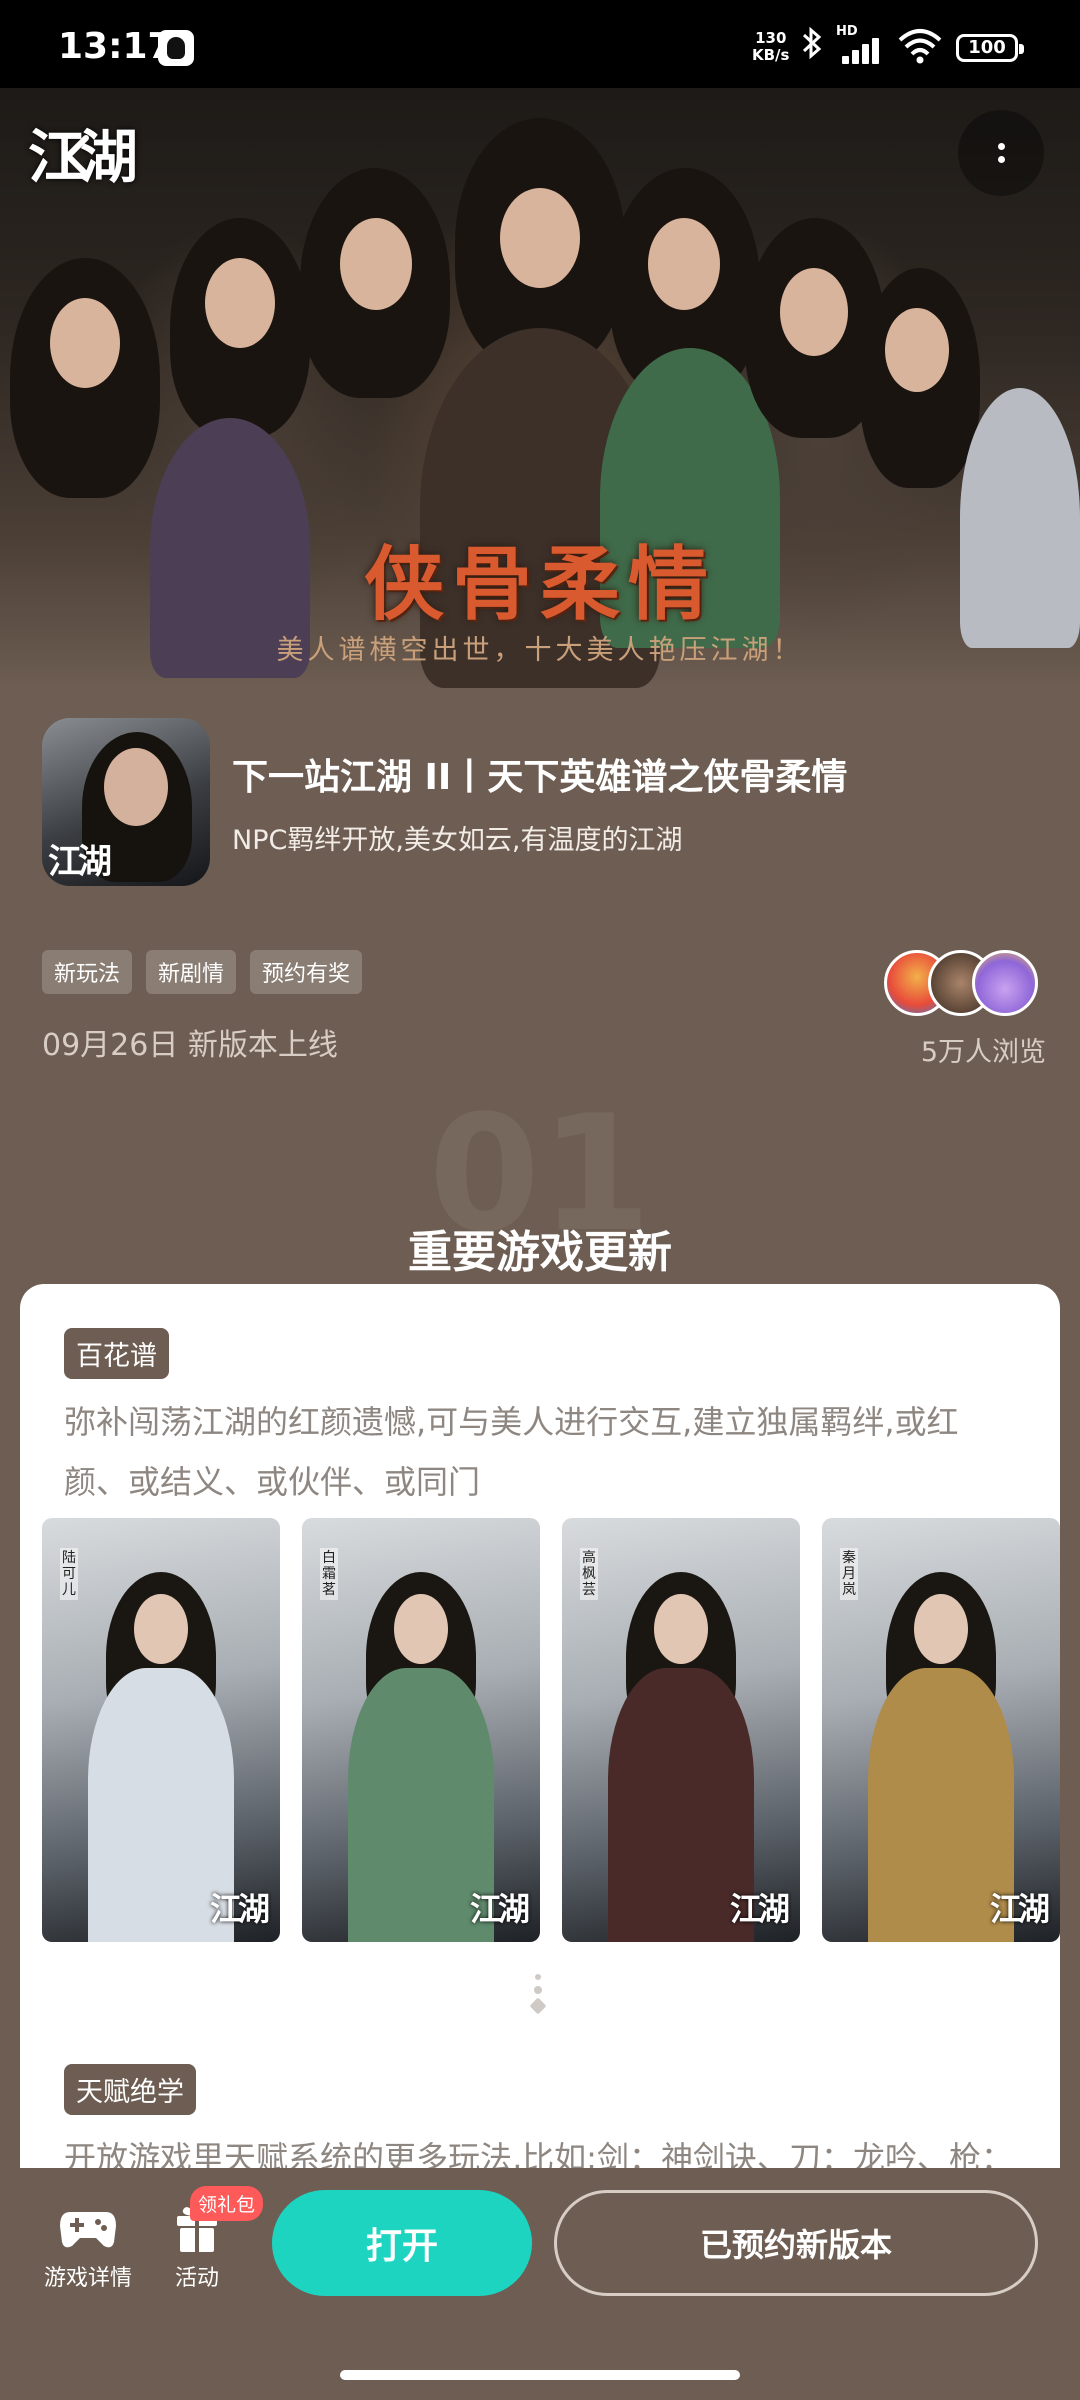  Describe the element at coordinates (681, 1730) in the screenshot. I see `character-thumbnail: 高枫芸 江湖` at that location.